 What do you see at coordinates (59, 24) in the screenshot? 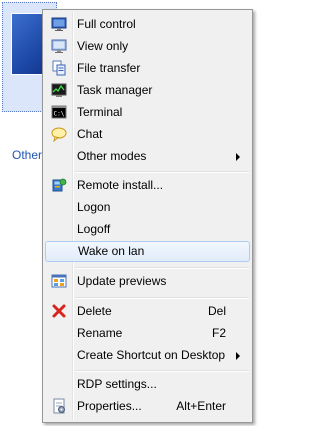
I see `full-control-icon` at bounding box center [59, 24].